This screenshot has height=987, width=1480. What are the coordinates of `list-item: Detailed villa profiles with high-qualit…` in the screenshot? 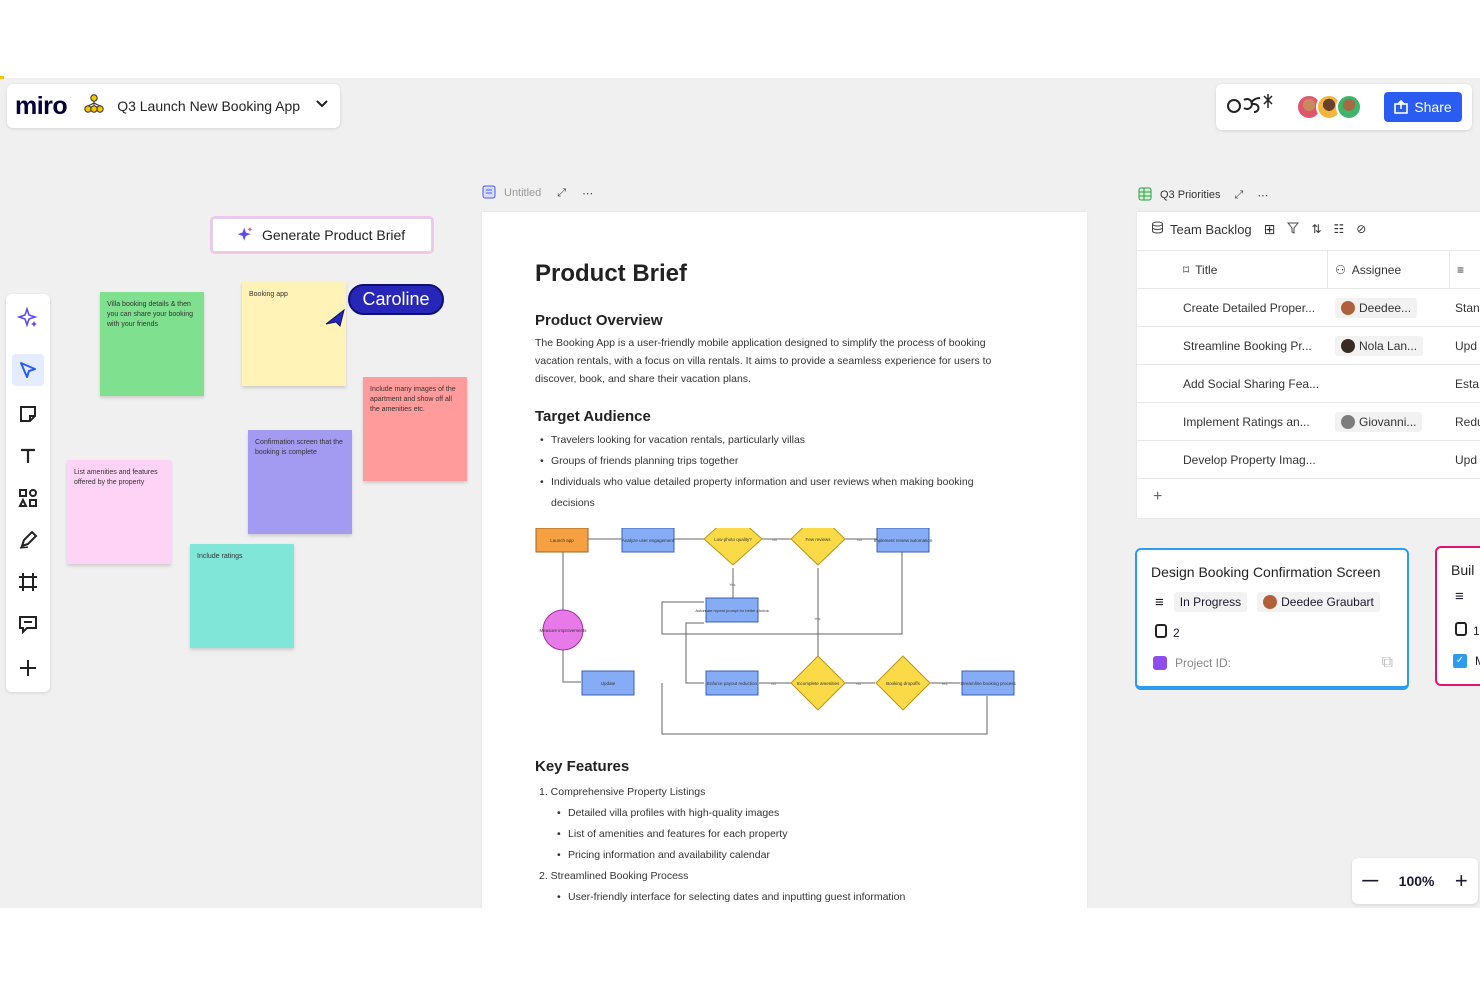 It's located at (770, 813).